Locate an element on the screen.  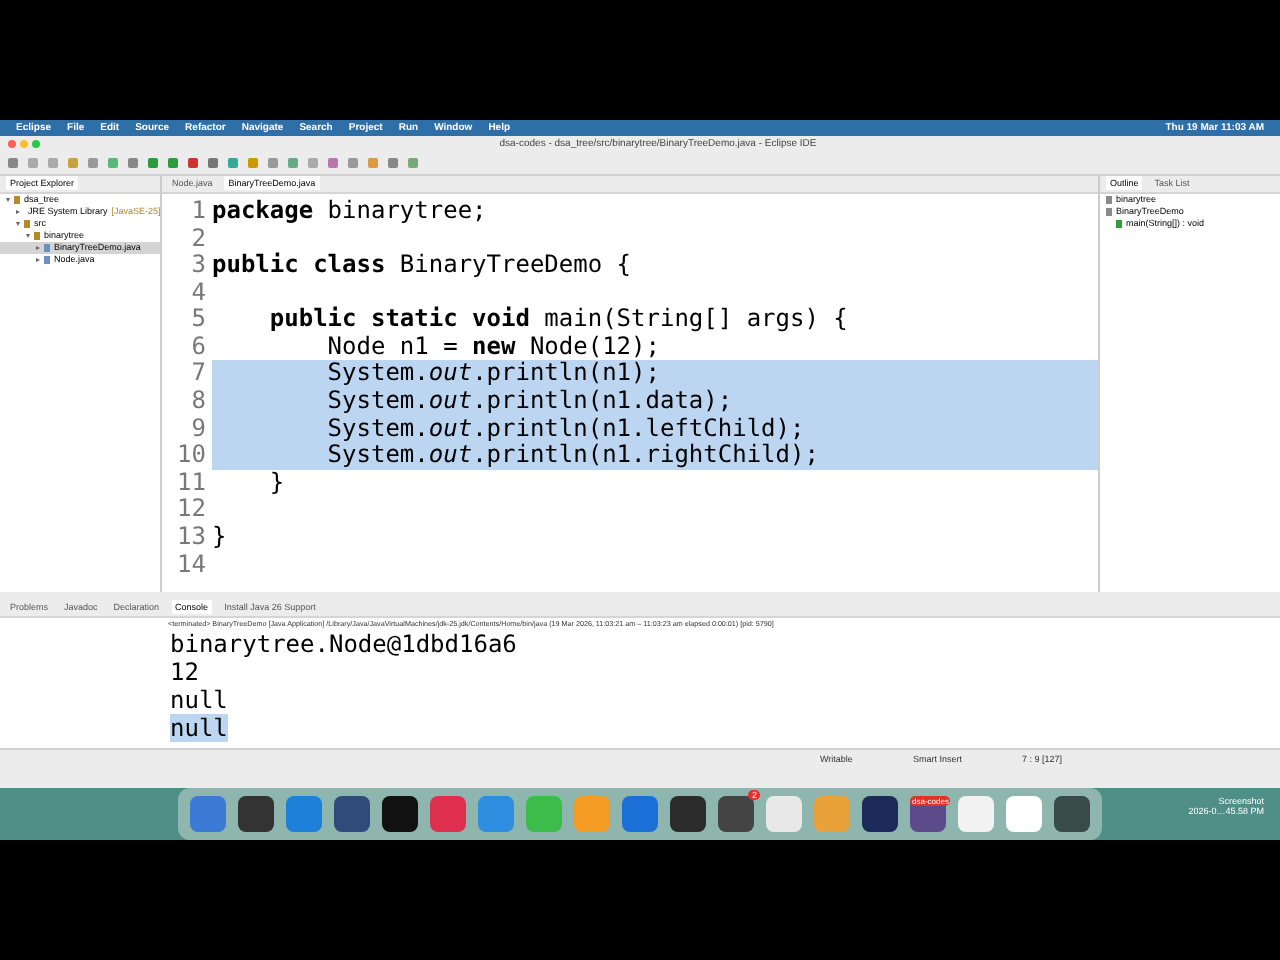
code-line: Node n1 = new Node(12); is located at coordinates (492, 347).